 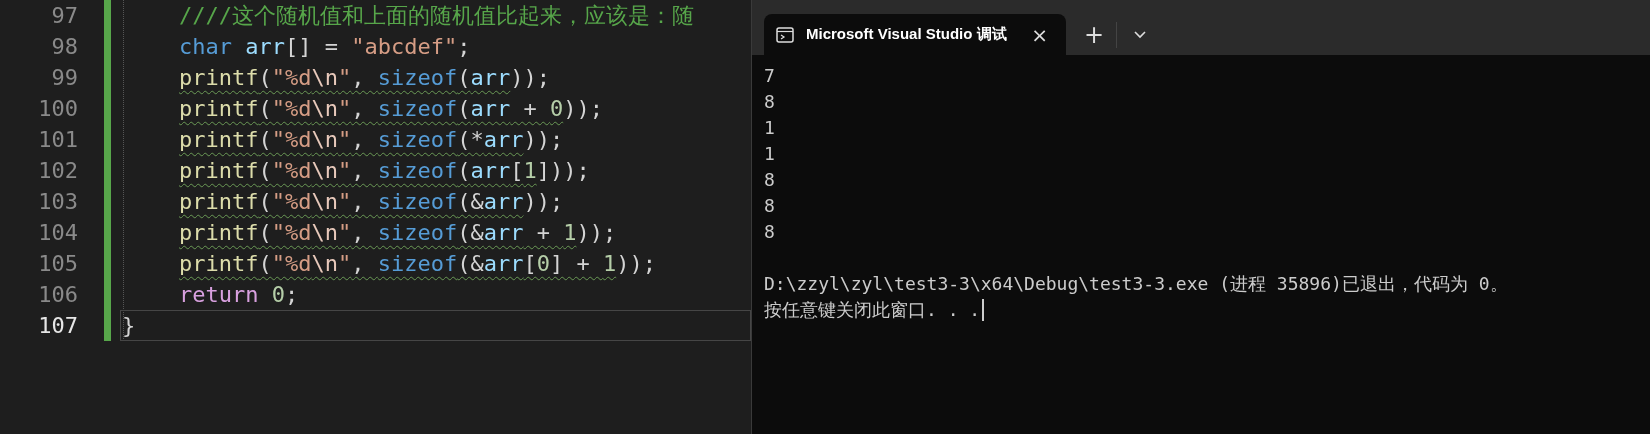 I want to click on line-number: 107, so click(x=57, y=326).